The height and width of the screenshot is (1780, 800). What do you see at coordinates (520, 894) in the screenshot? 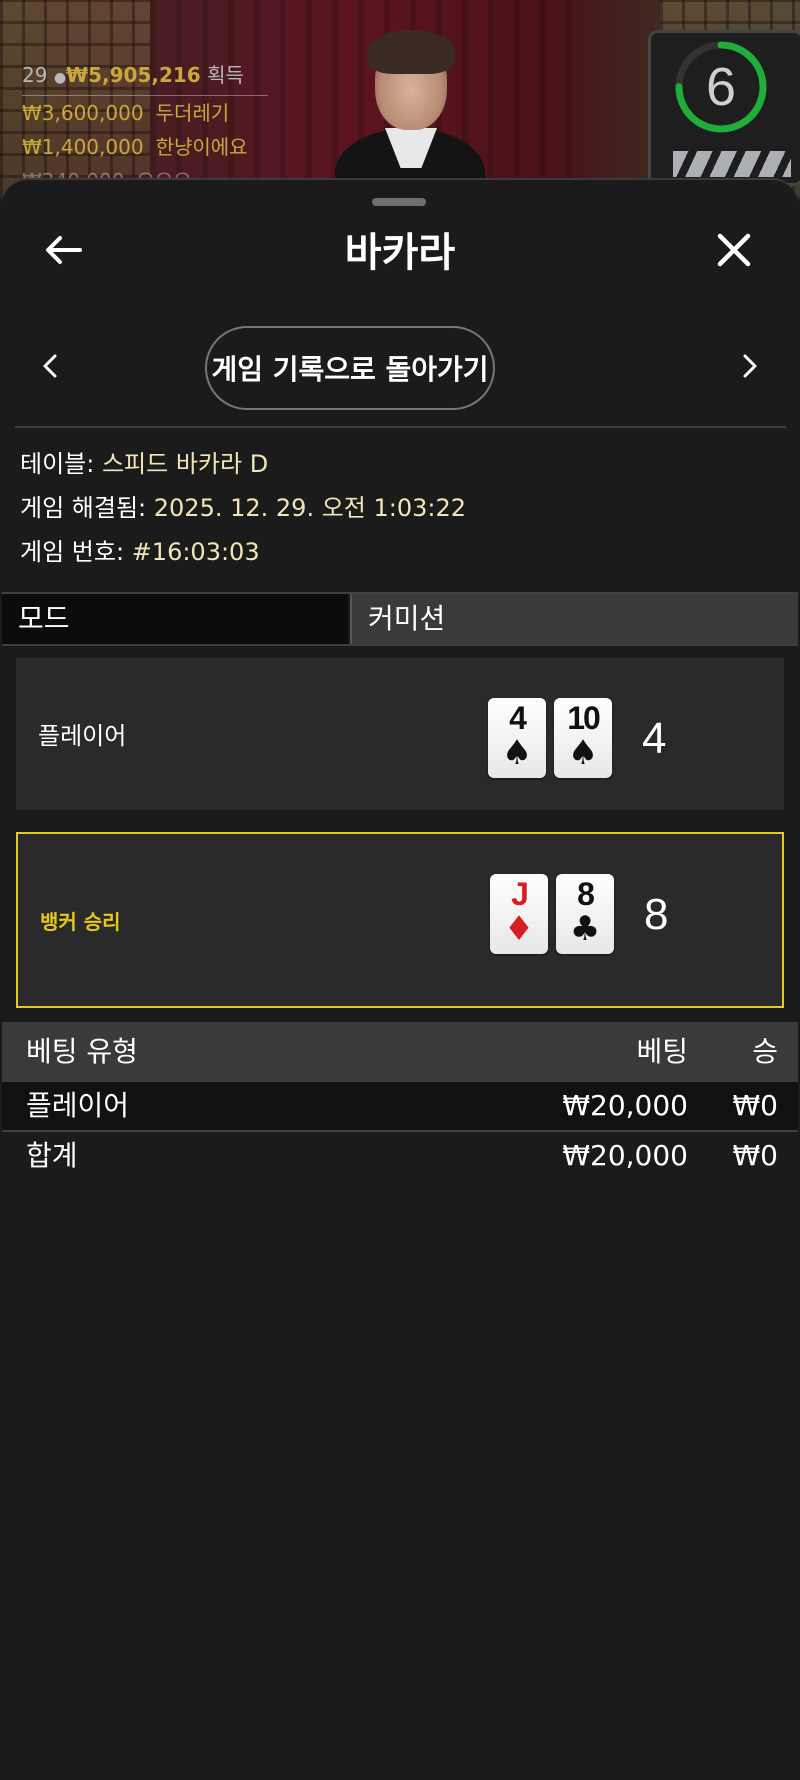
I see `card-rank: J` at bounding box center [520, 894].